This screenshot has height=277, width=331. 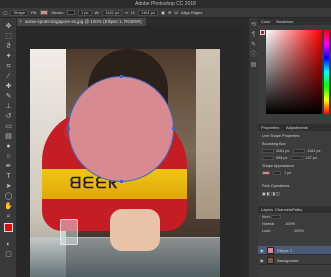 What do you see at coordinates (299, 151) in the screenshot?
I see `bbox-height-field` at bounding box center [299, 151].